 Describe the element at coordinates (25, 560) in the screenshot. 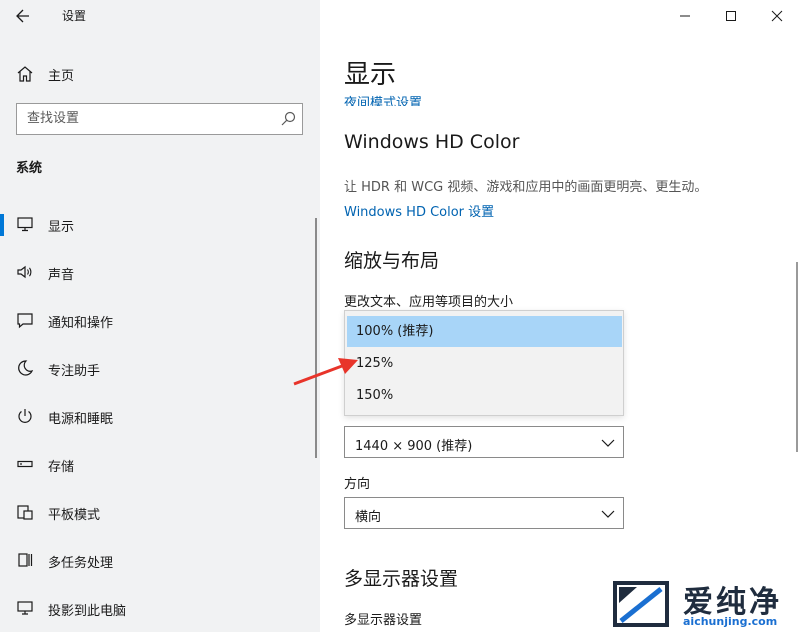

I see `multitask-icon` at that location.